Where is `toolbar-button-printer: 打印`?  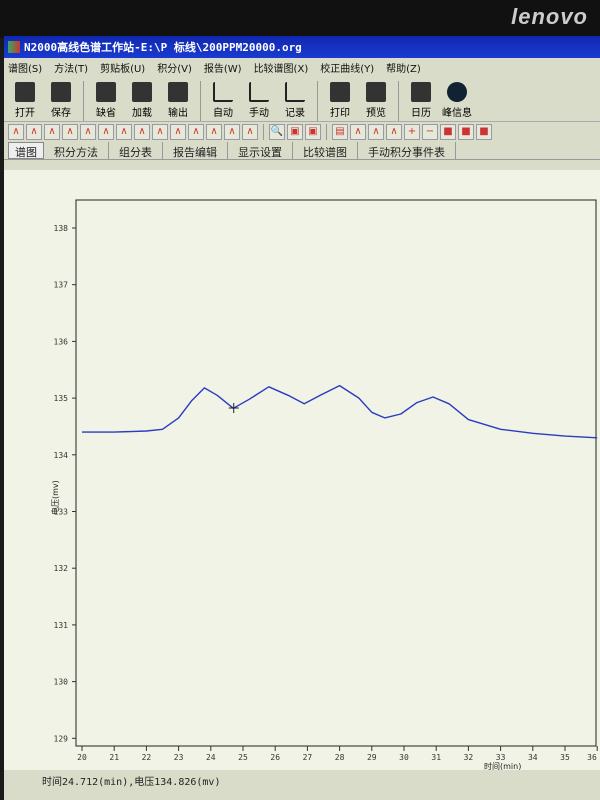
toolbar-button-printer: 打印 is located at coordinates (340, 99).